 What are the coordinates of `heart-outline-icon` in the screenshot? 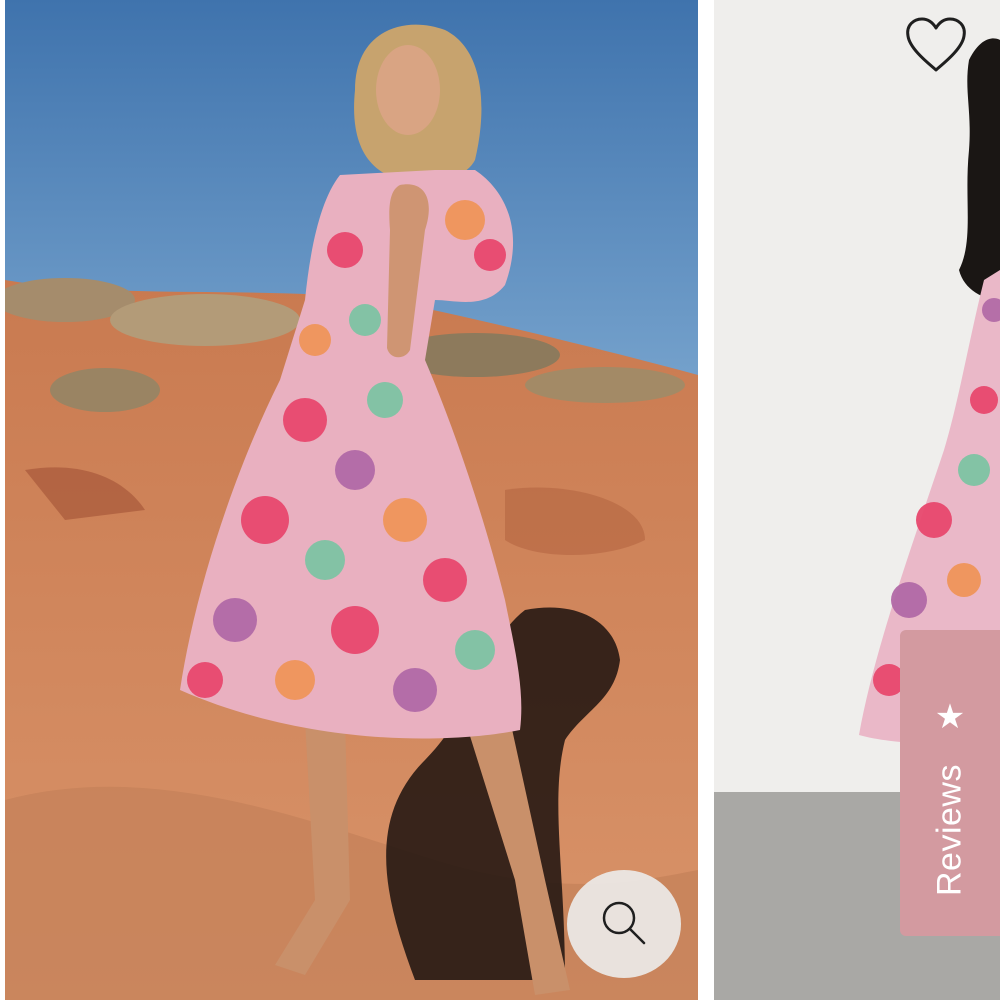 It's located at (936, 44).